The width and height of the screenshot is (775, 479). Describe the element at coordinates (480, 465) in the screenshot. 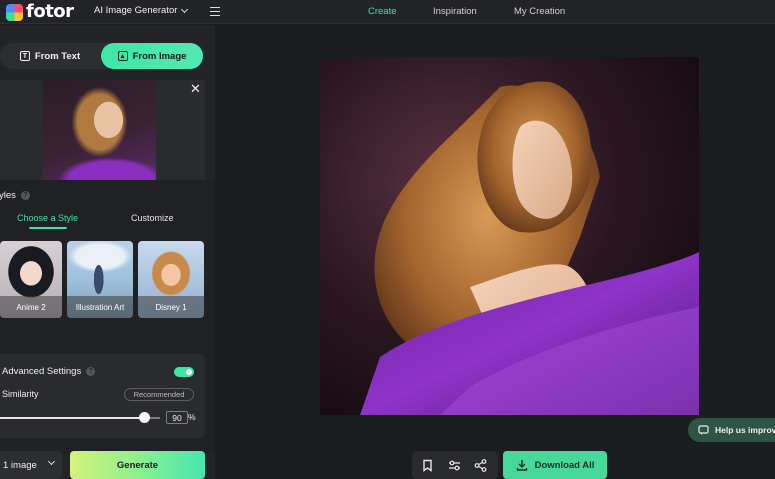

I see `share-icon` at that location.